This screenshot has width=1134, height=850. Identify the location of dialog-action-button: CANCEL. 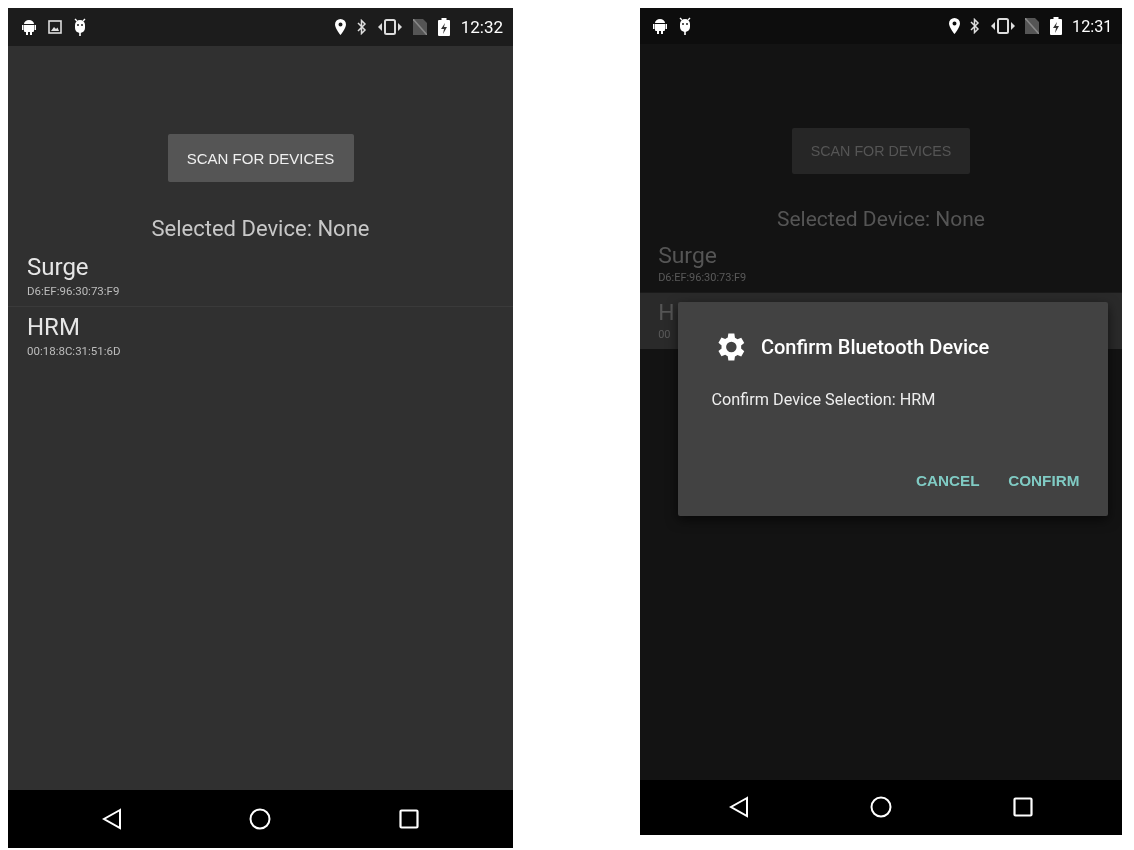
(947, 480).